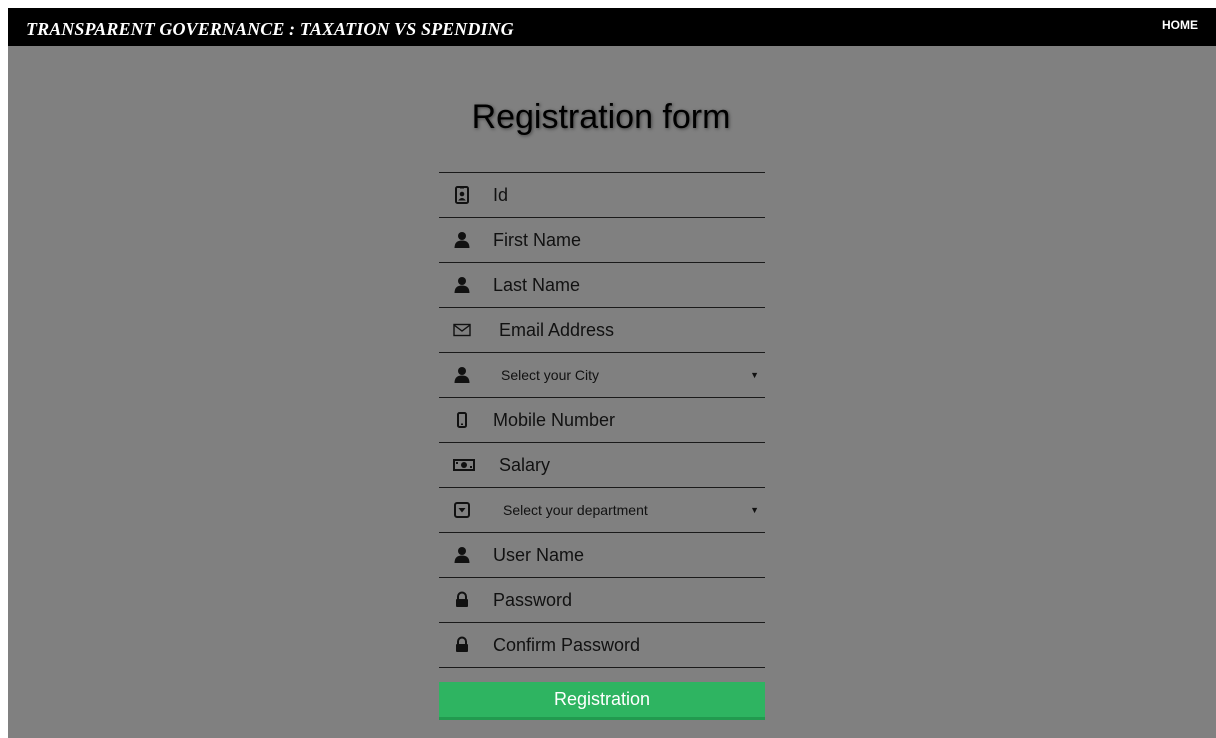  What do you see at coordinates (626, 600) in the screenshot?
I see `password-input` at bounding box center [626, 600].